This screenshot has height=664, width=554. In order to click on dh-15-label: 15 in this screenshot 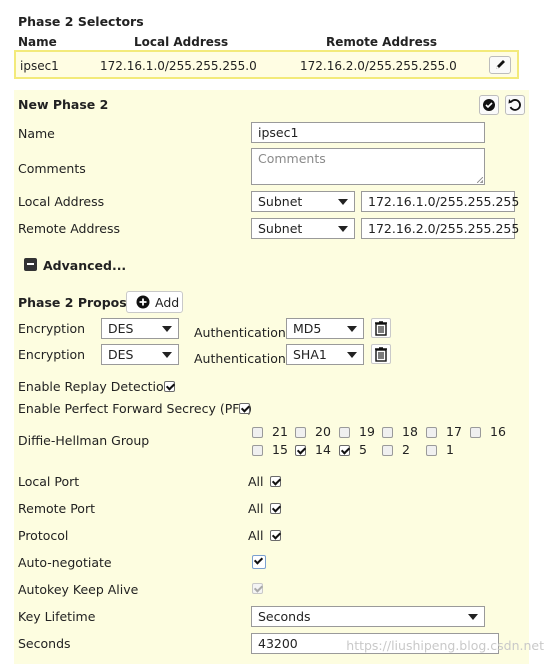, I will do `click(280, 449)`.